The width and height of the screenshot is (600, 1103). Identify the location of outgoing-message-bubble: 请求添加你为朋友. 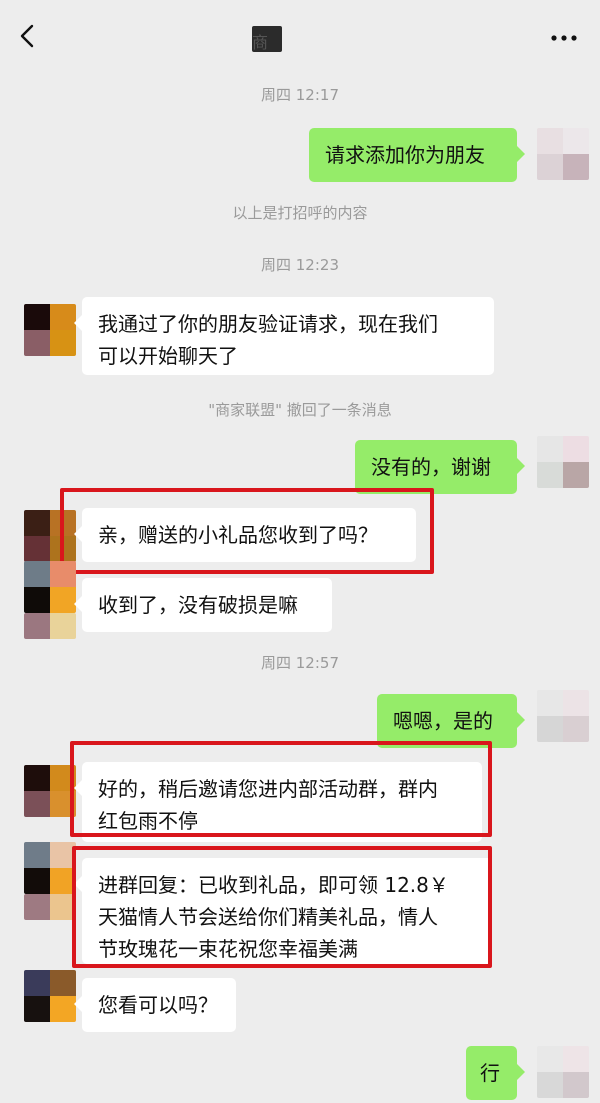
(417, 155).